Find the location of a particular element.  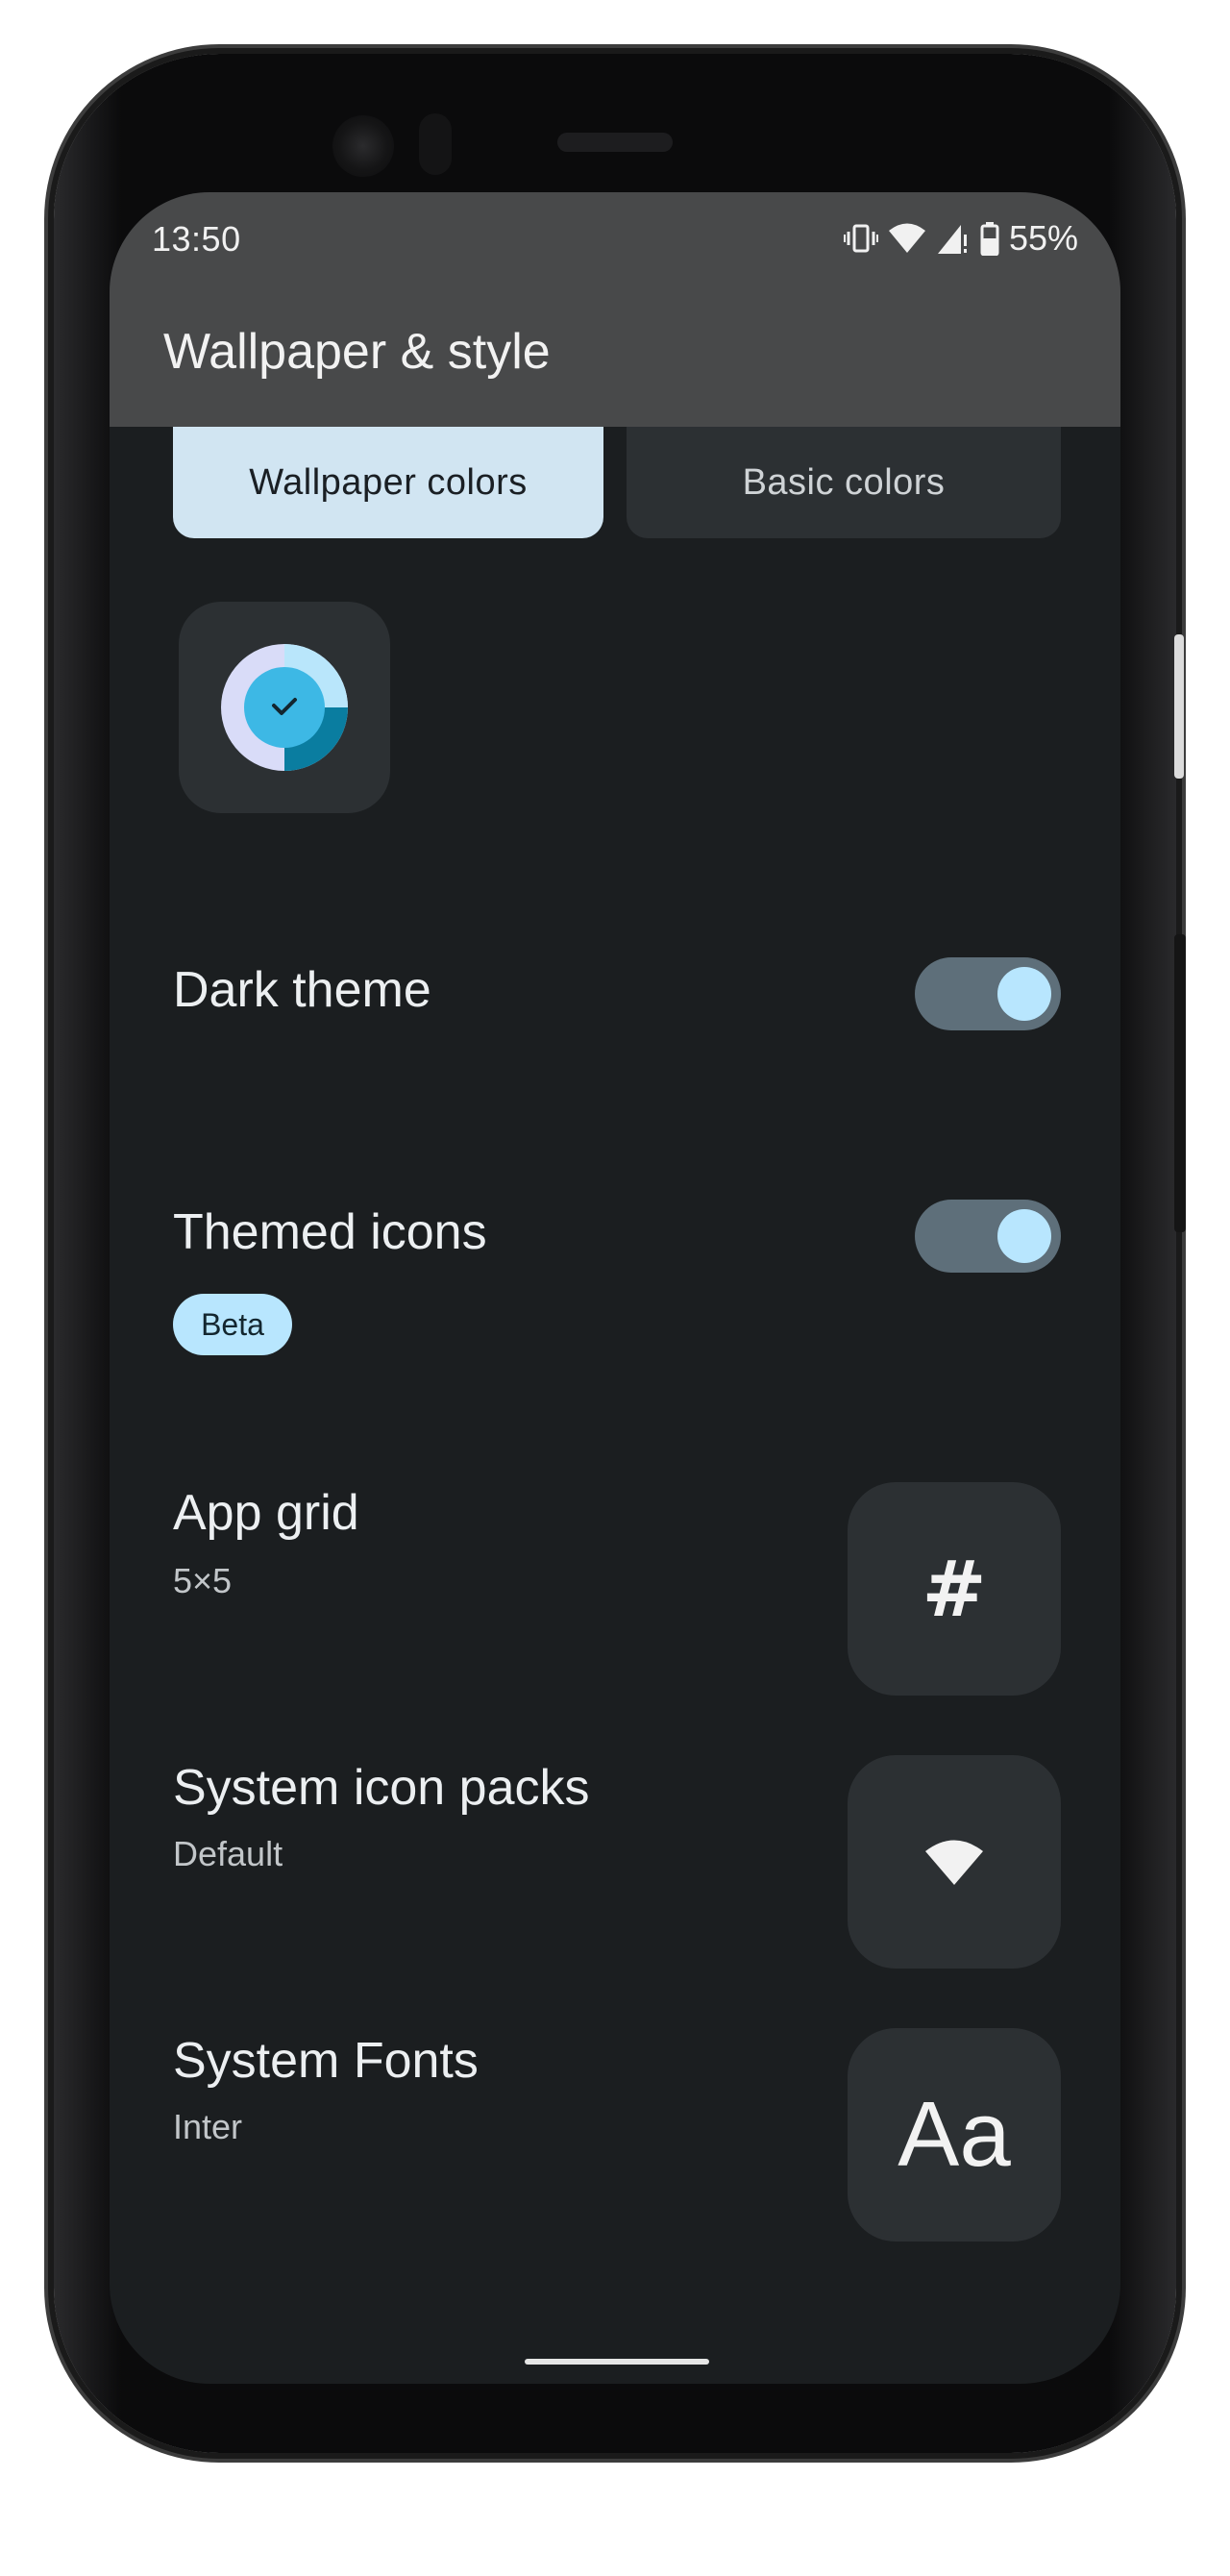

themed-icons-toggle is located at coordinates (988, 1237).